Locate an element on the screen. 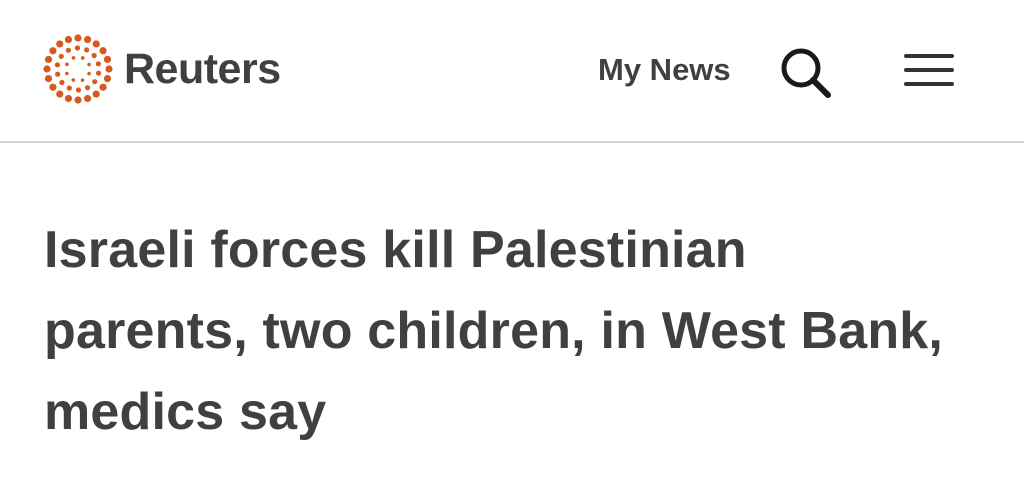 Image resolution: width=1024 pixels, height=489 pixels. brand-name: Reuters is located at coordinates (202, 68).